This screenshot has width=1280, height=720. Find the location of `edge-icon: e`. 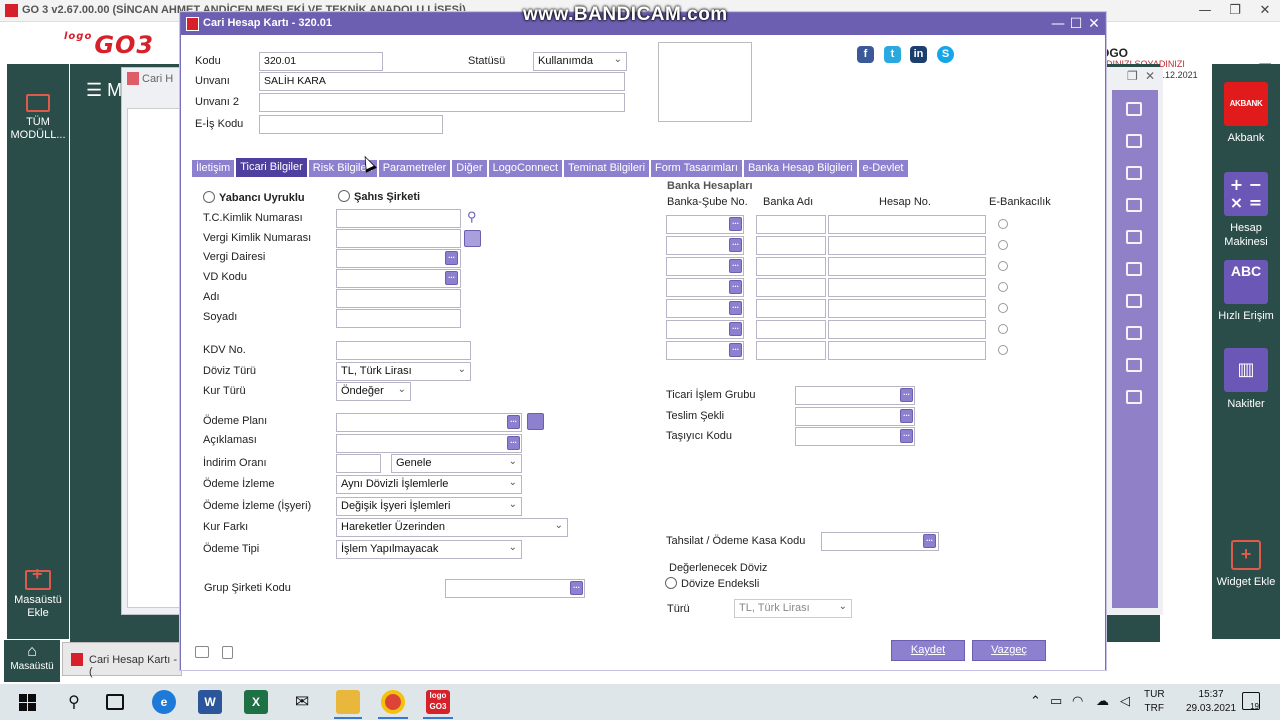

edge-icon: e is located at coordinates (164, 702).